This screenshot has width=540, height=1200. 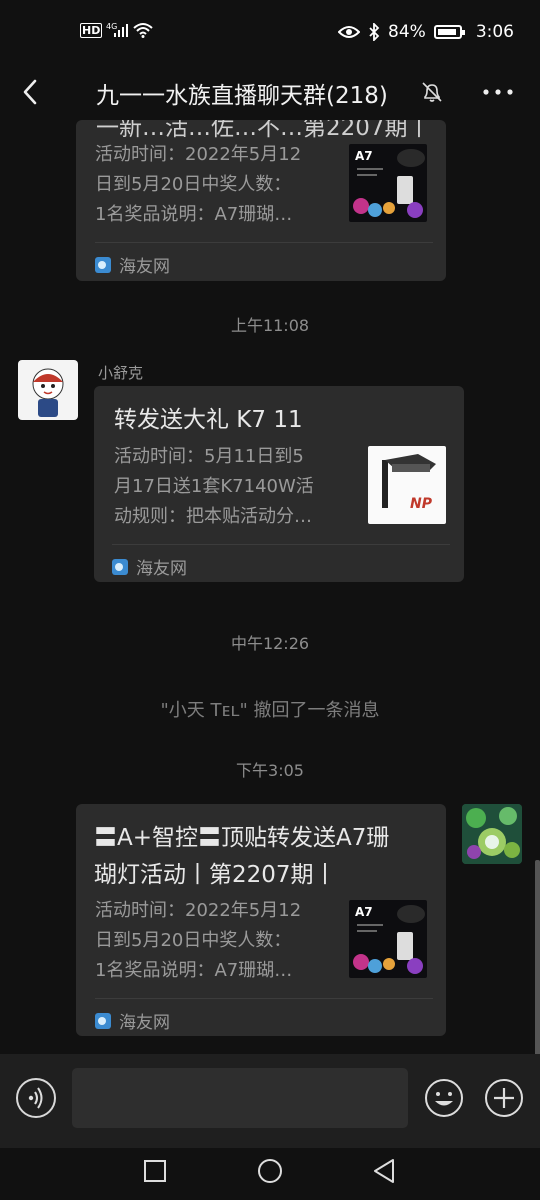 What do you see at coordinates (36, 1098) in the screenshot?
I see `voice-icon` at bounding box center [36, 1098].